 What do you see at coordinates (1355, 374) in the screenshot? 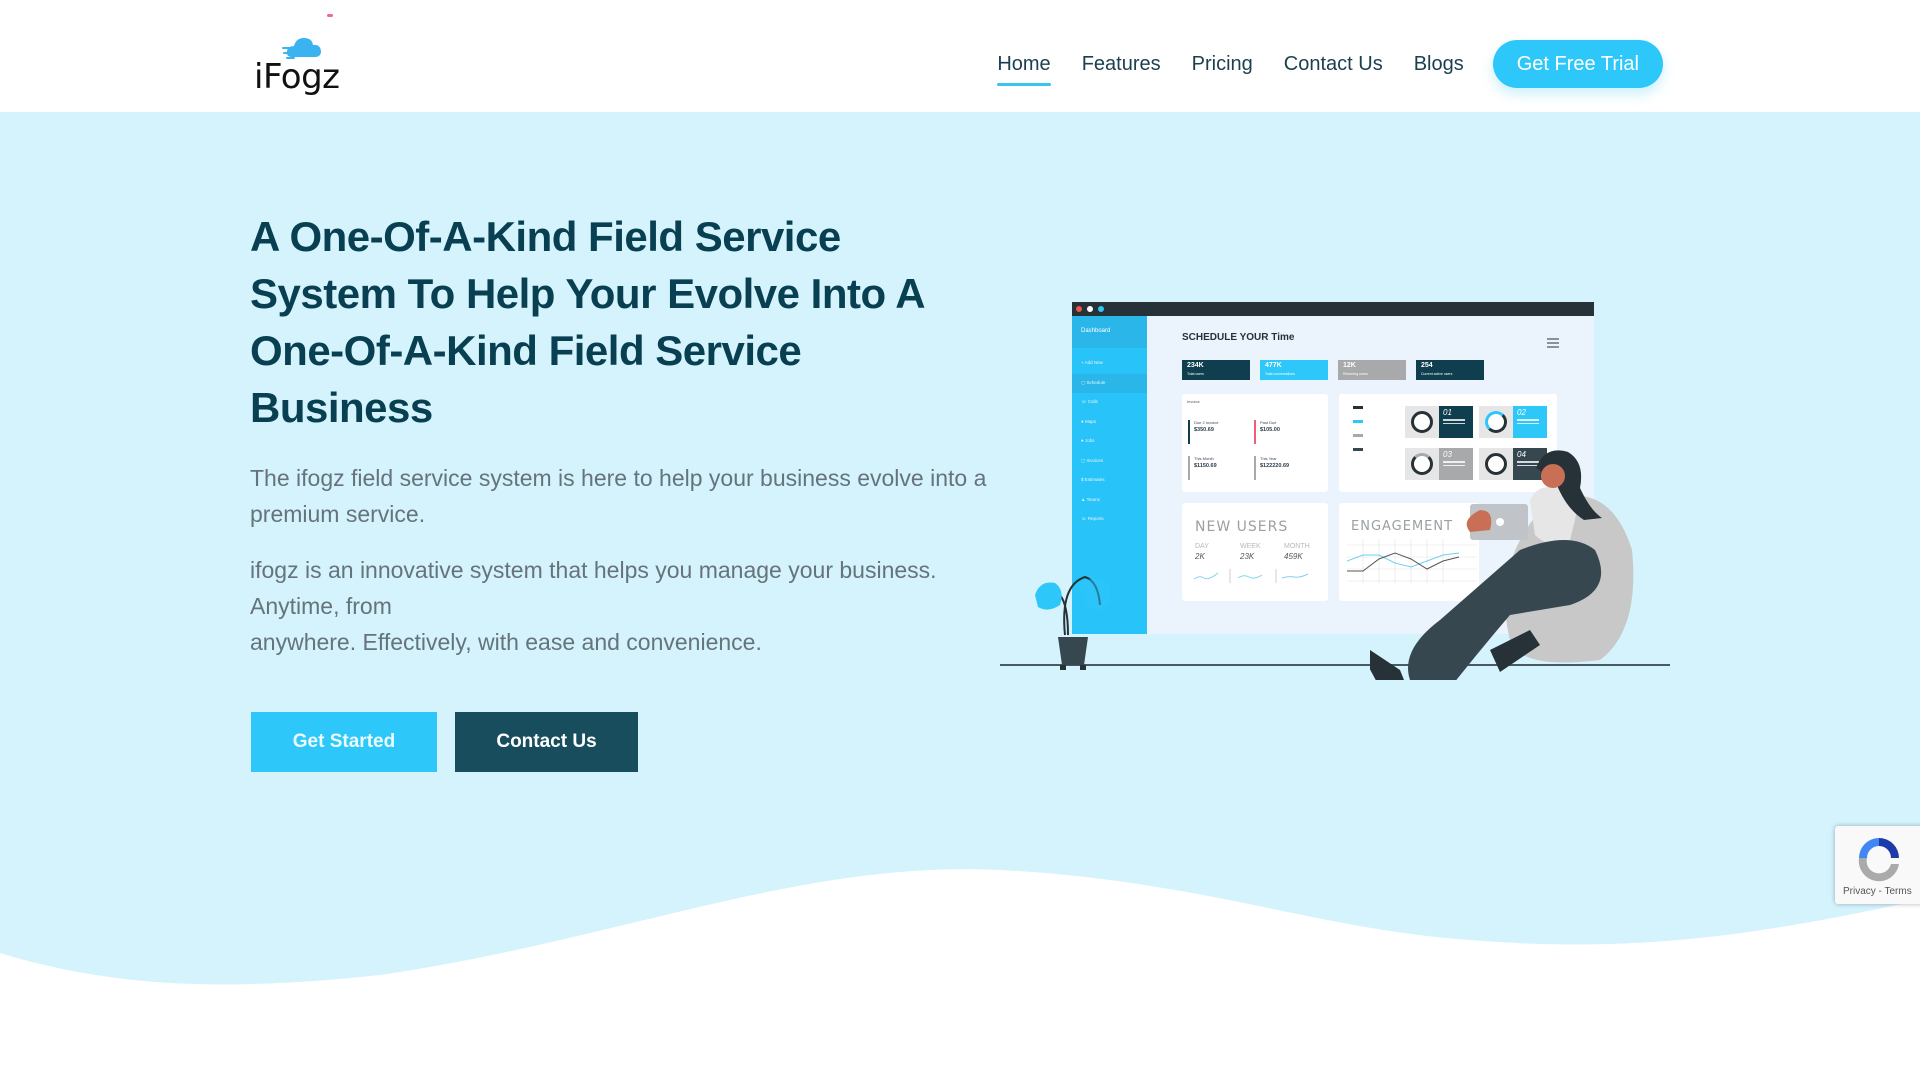
I see `stat-label: Returning users` at bounding box center [1355, 374].